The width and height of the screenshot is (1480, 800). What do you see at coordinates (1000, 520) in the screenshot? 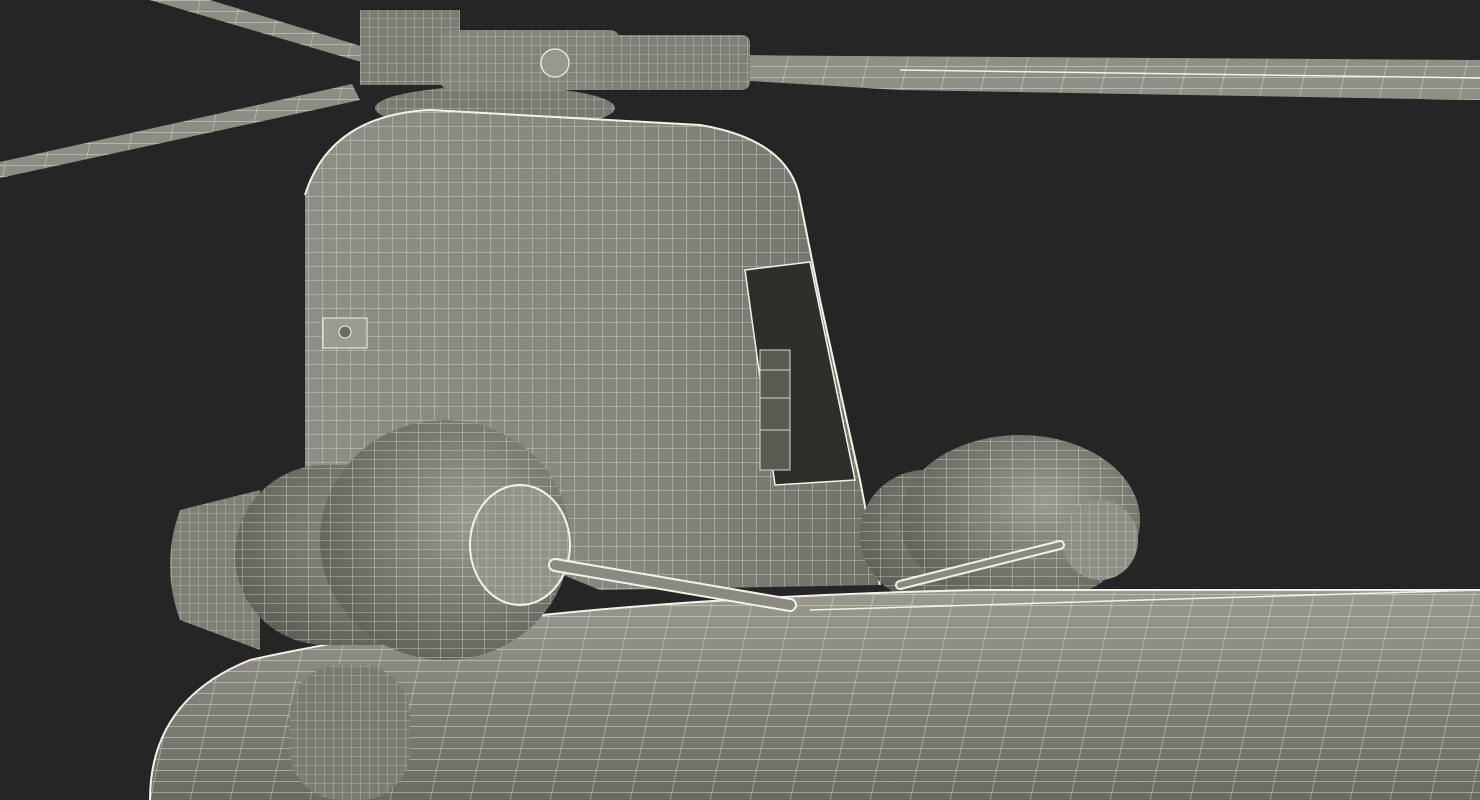
I see `engine-right` at bounding box center [1000, 520].